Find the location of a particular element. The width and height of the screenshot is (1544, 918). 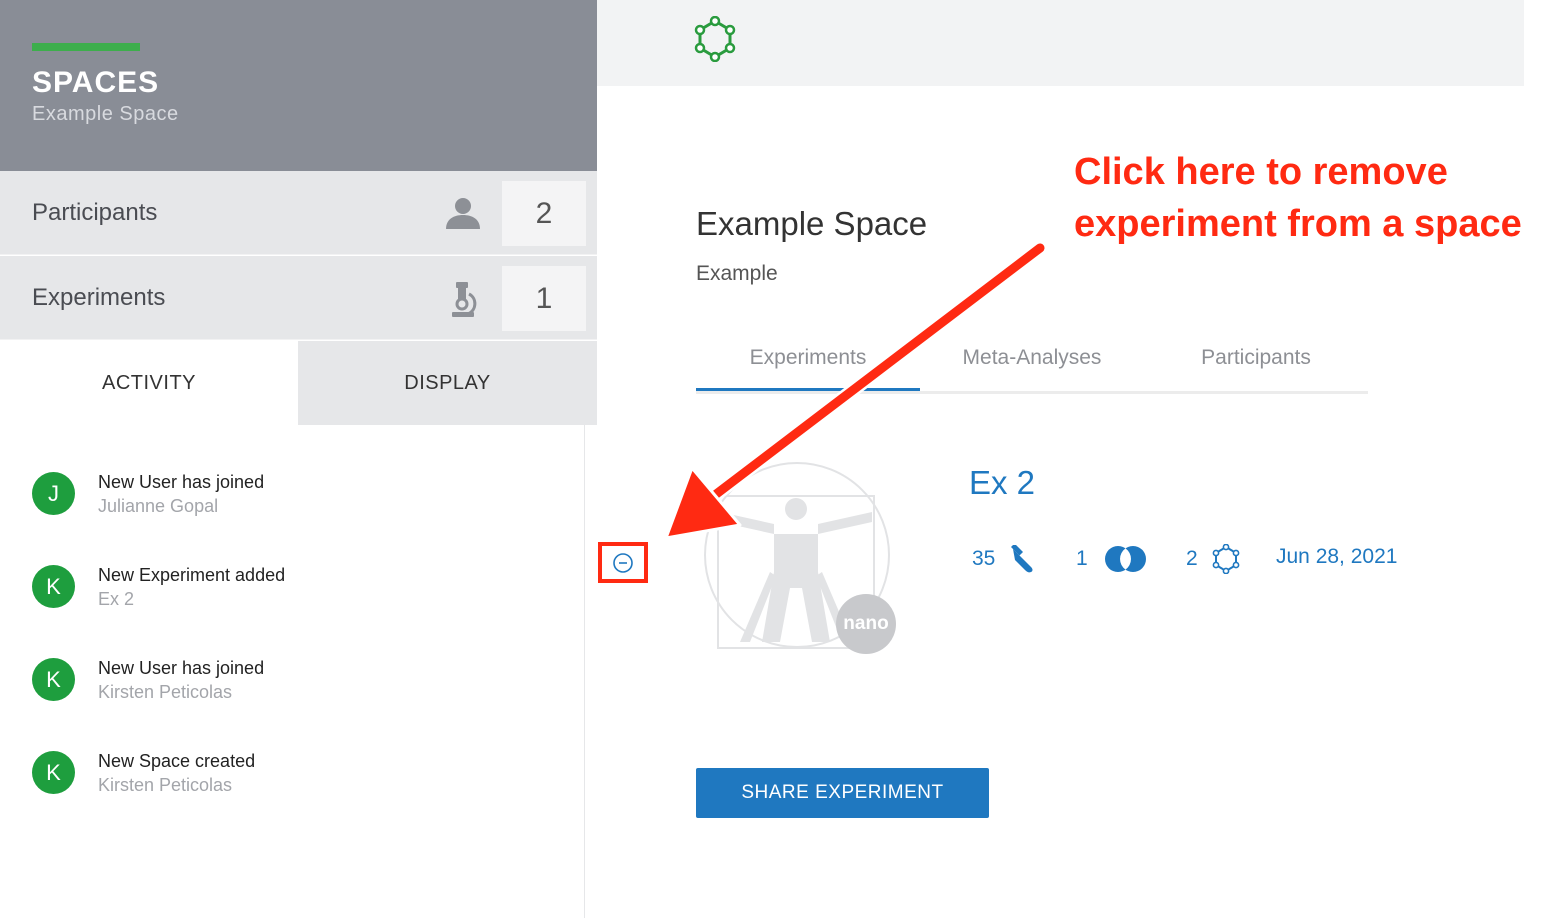

space-description: Example is located at coordinates (737, 273).